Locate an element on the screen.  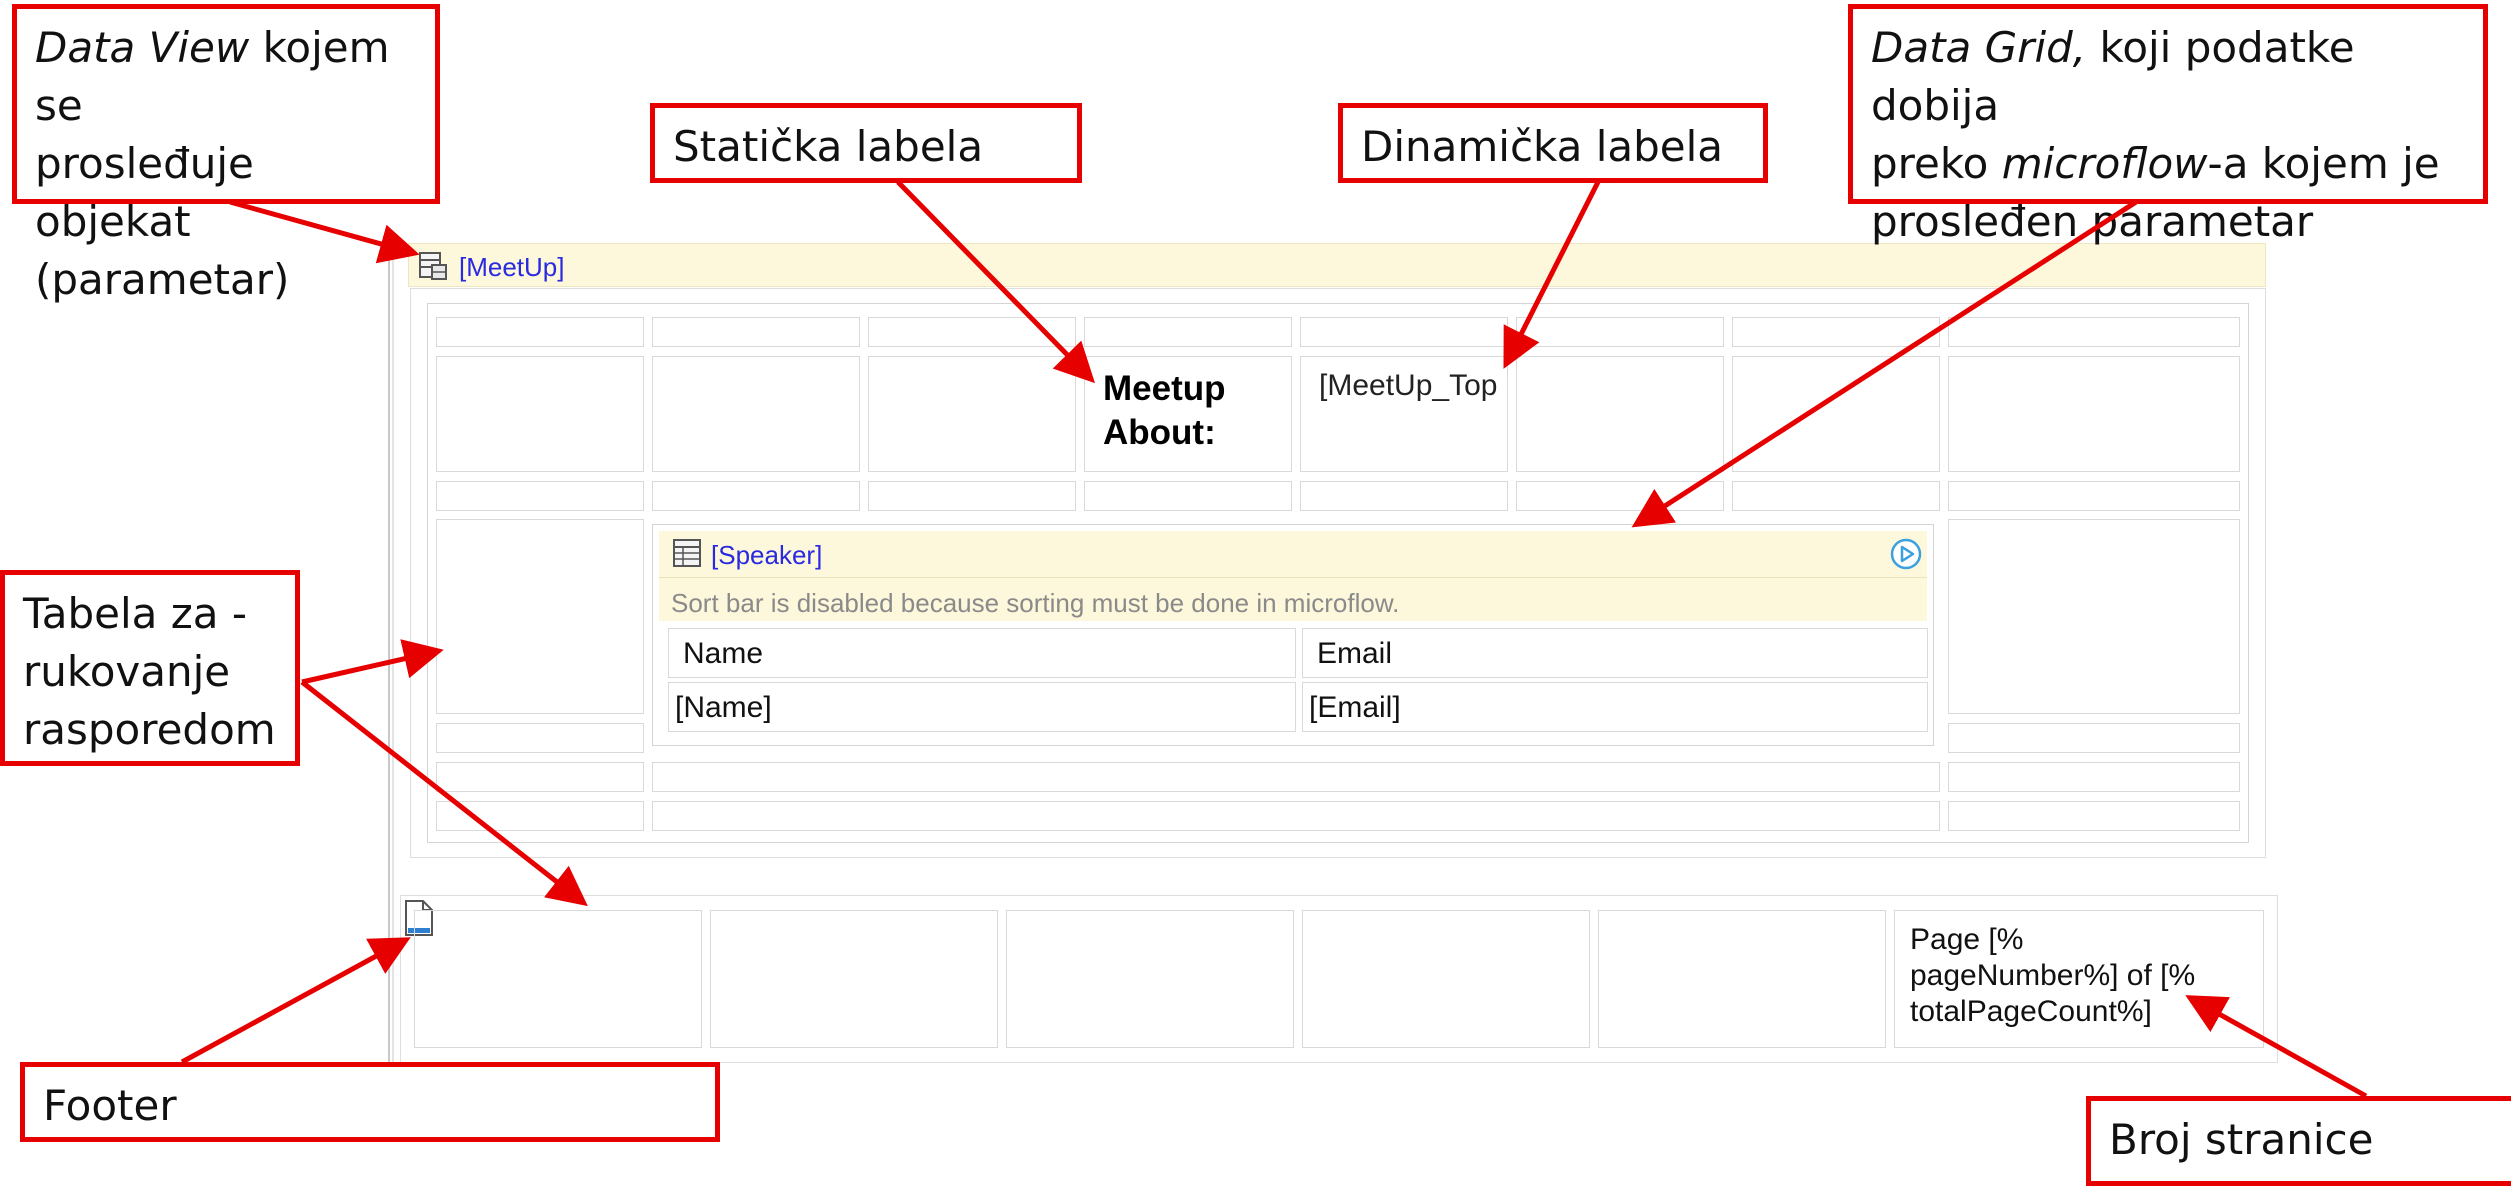
arrow-dataview is located at coordinates (324, 231).